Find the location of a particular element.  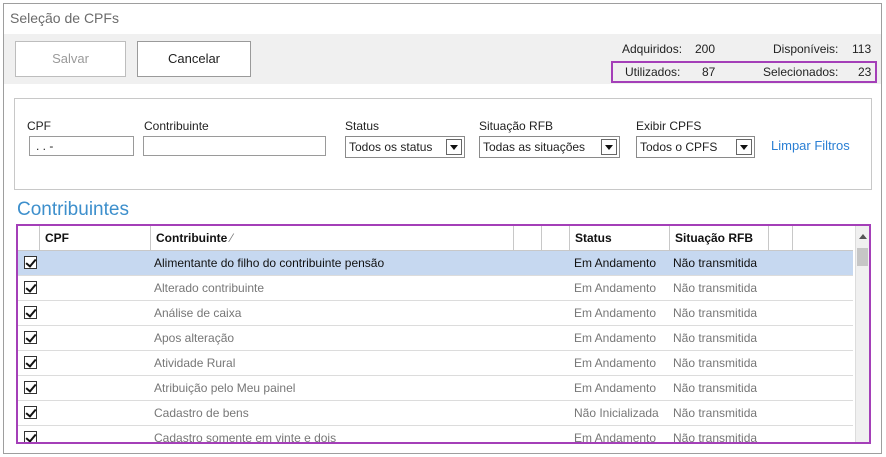

cell-contribuinte: Atribuição pelo Meu painel is located at coordinates (225, 388).